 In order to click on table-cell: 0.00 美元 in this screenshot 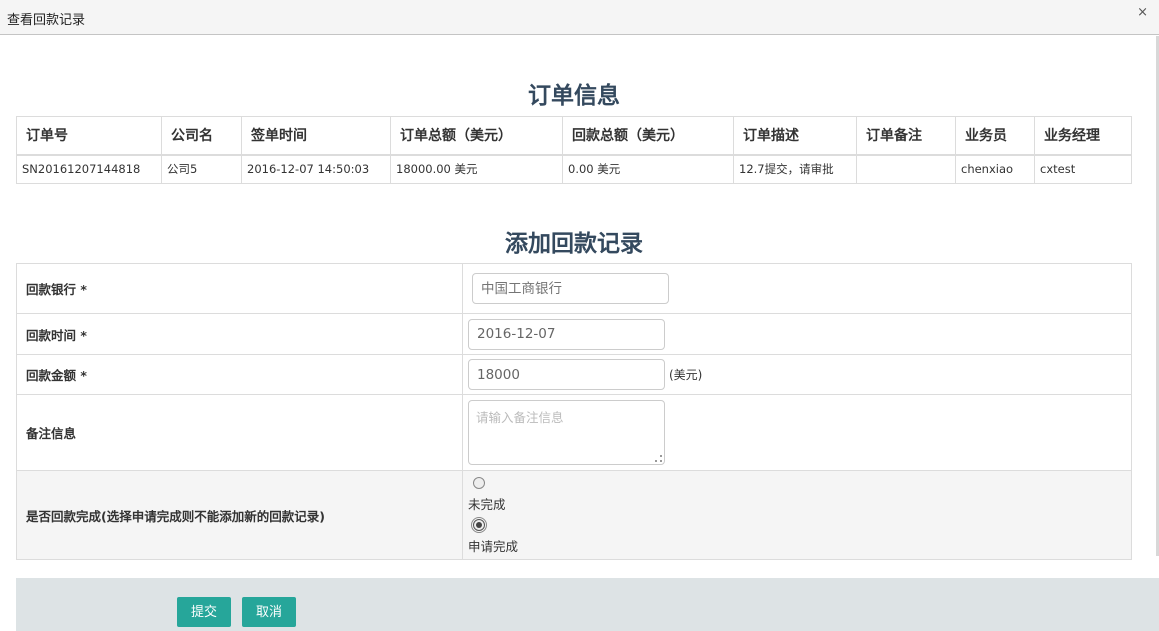, I will do `click(648, 169)`.